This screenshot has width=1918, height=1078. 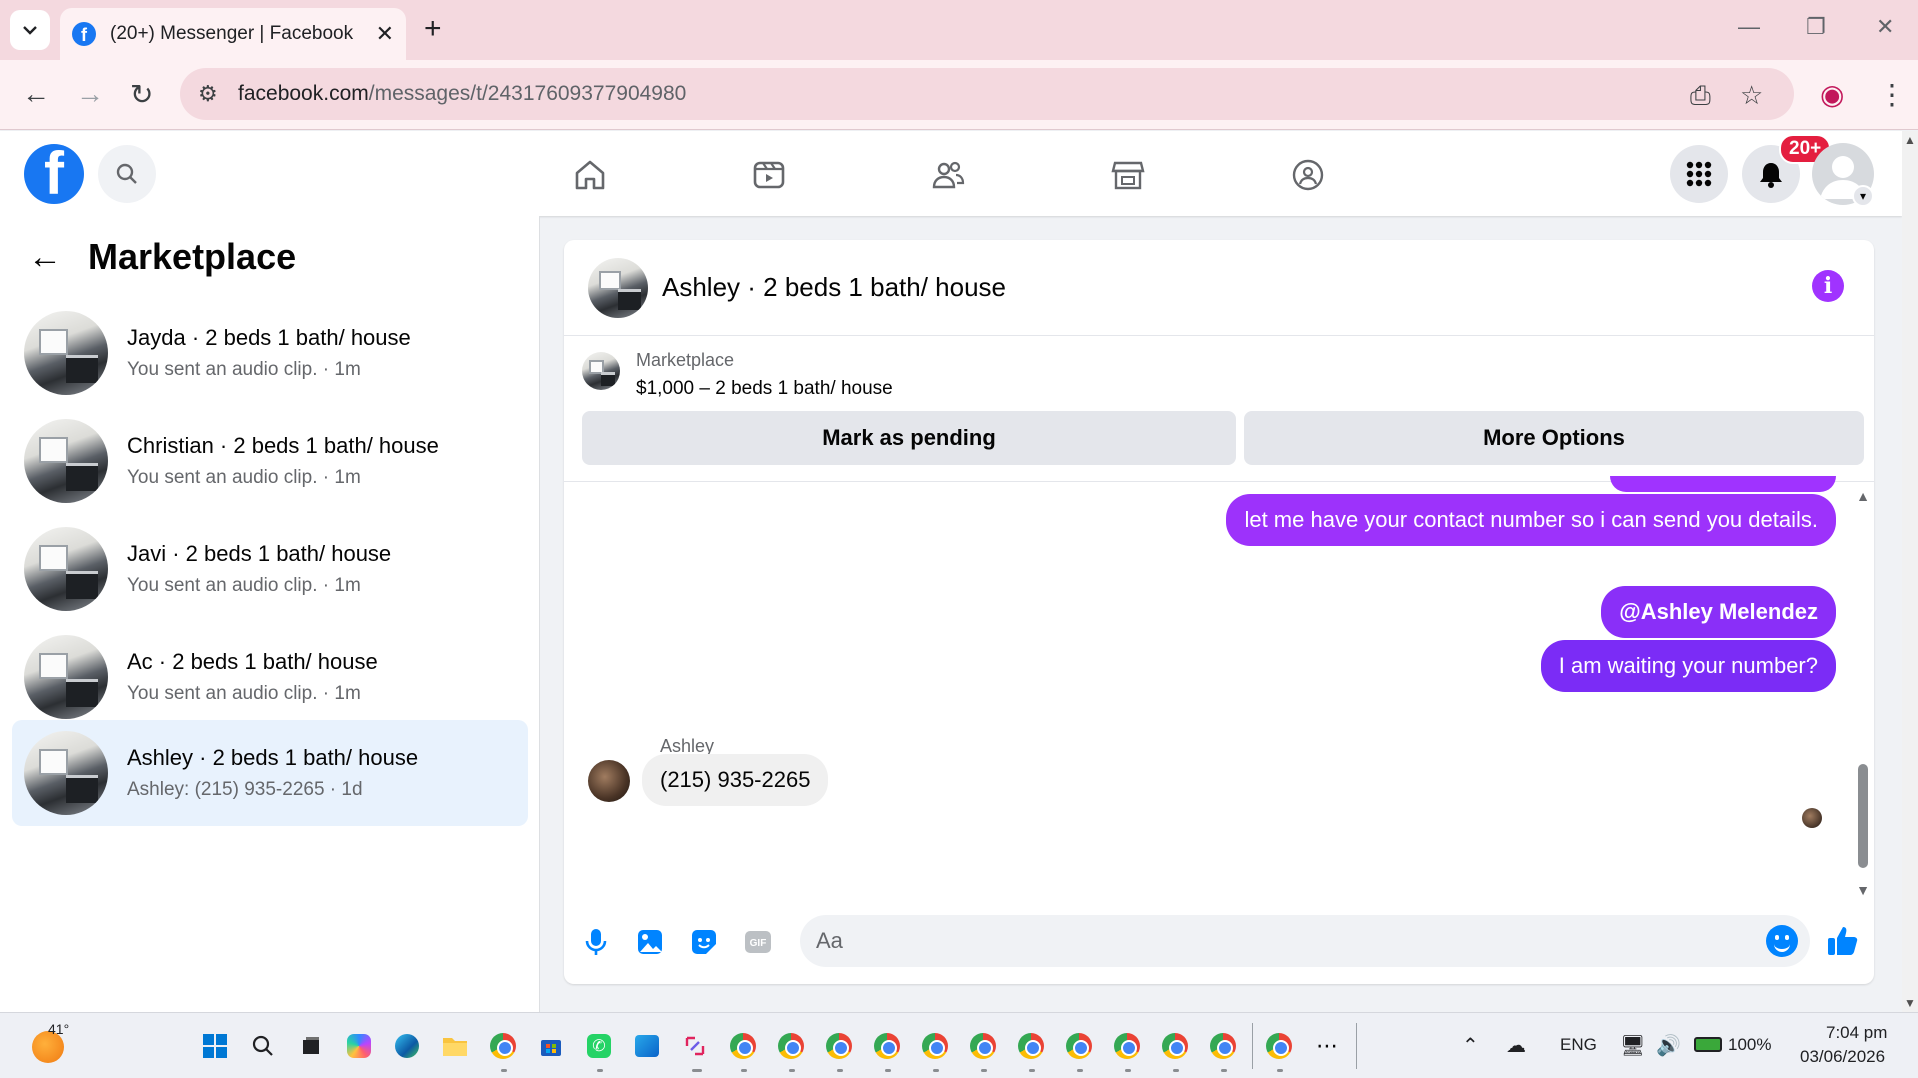 What do you see at coordinates (1751, 95) in the screenshot?
I see `bookmark-star-icon: ☆` at bounding box center [1751, 95].